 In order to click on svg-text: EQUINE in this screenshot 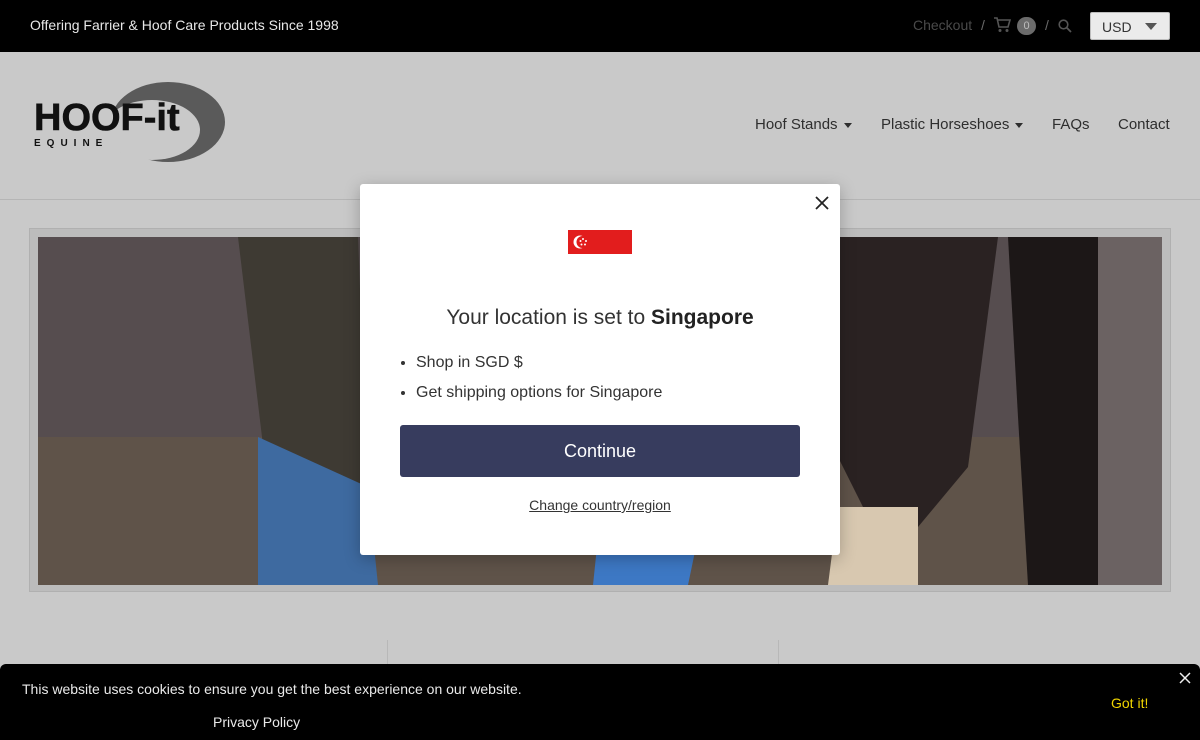, I will do `click(71, 143)`.